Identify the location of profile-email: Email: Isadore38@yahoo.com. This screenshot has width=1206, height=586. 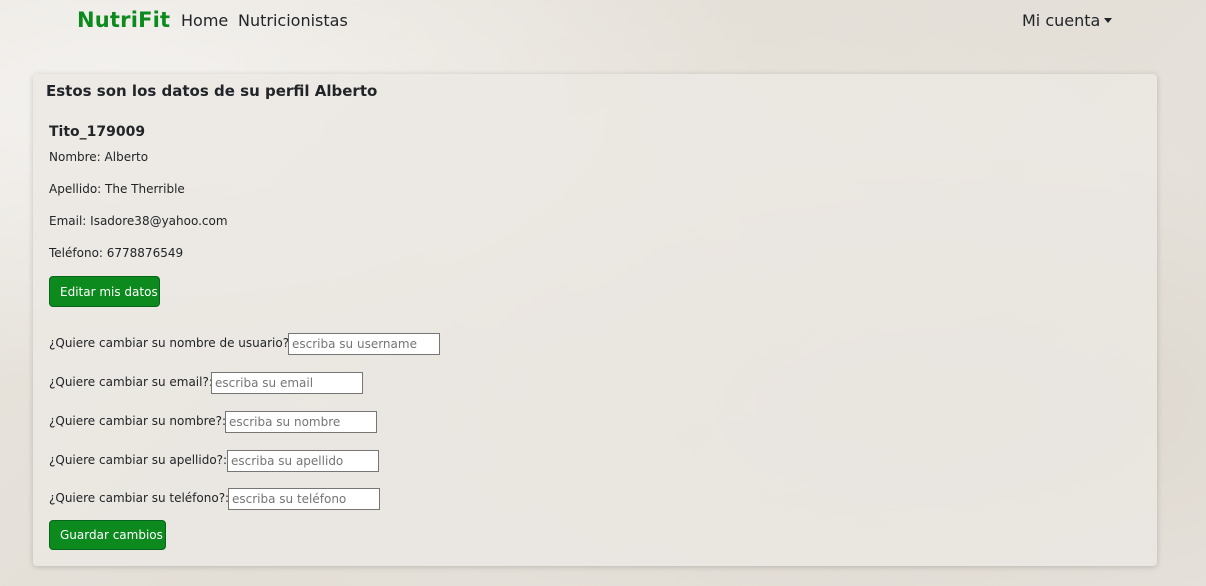
(138, 221).